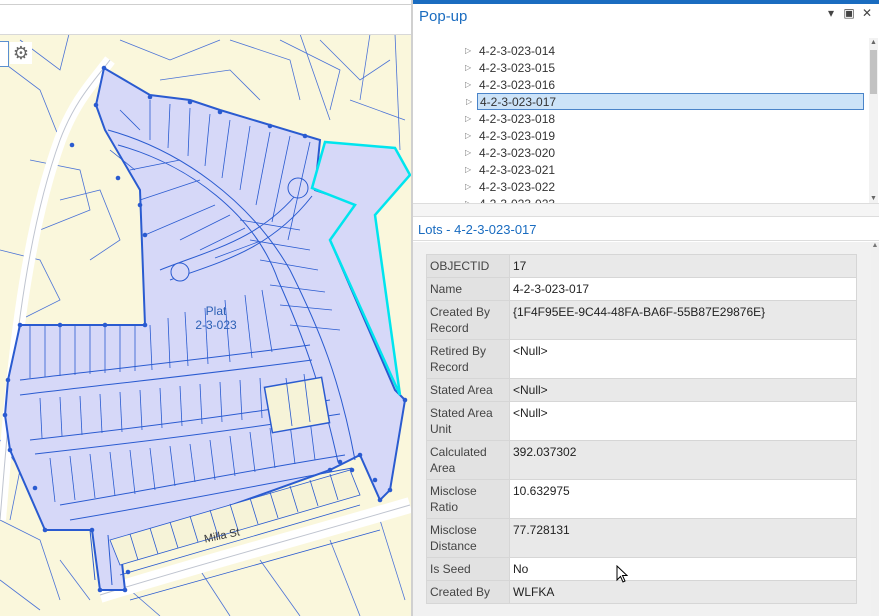 Image resolution: width=879 pixels, height=616 pixels. Describe the element at coordinates (468, 499) in the screenshot. I see `attr-key: Misclose Ratio` at that location.